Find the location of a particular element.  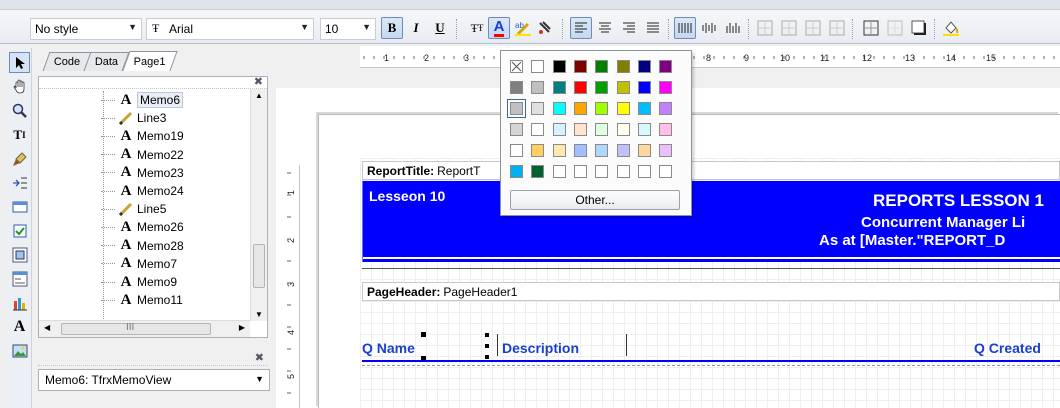

style-combo: No style ▼ is located at coordinates (86, 29).